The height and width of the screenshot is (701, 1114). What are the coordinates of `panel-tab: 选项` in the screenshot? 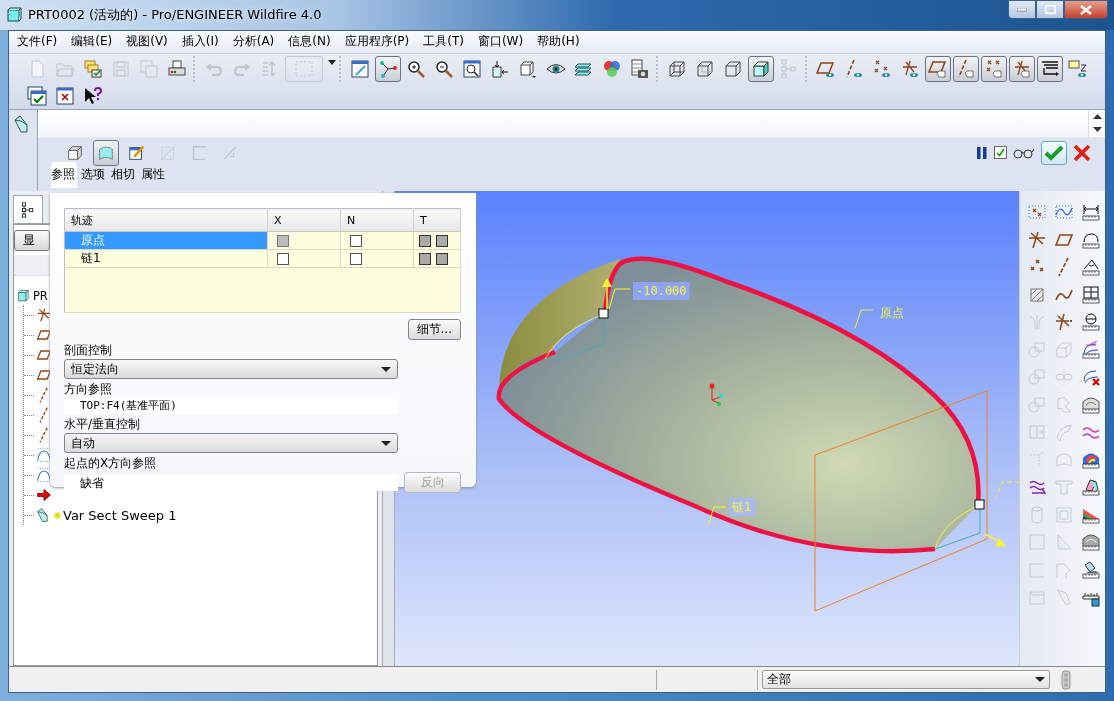 It's located at (94, 174).